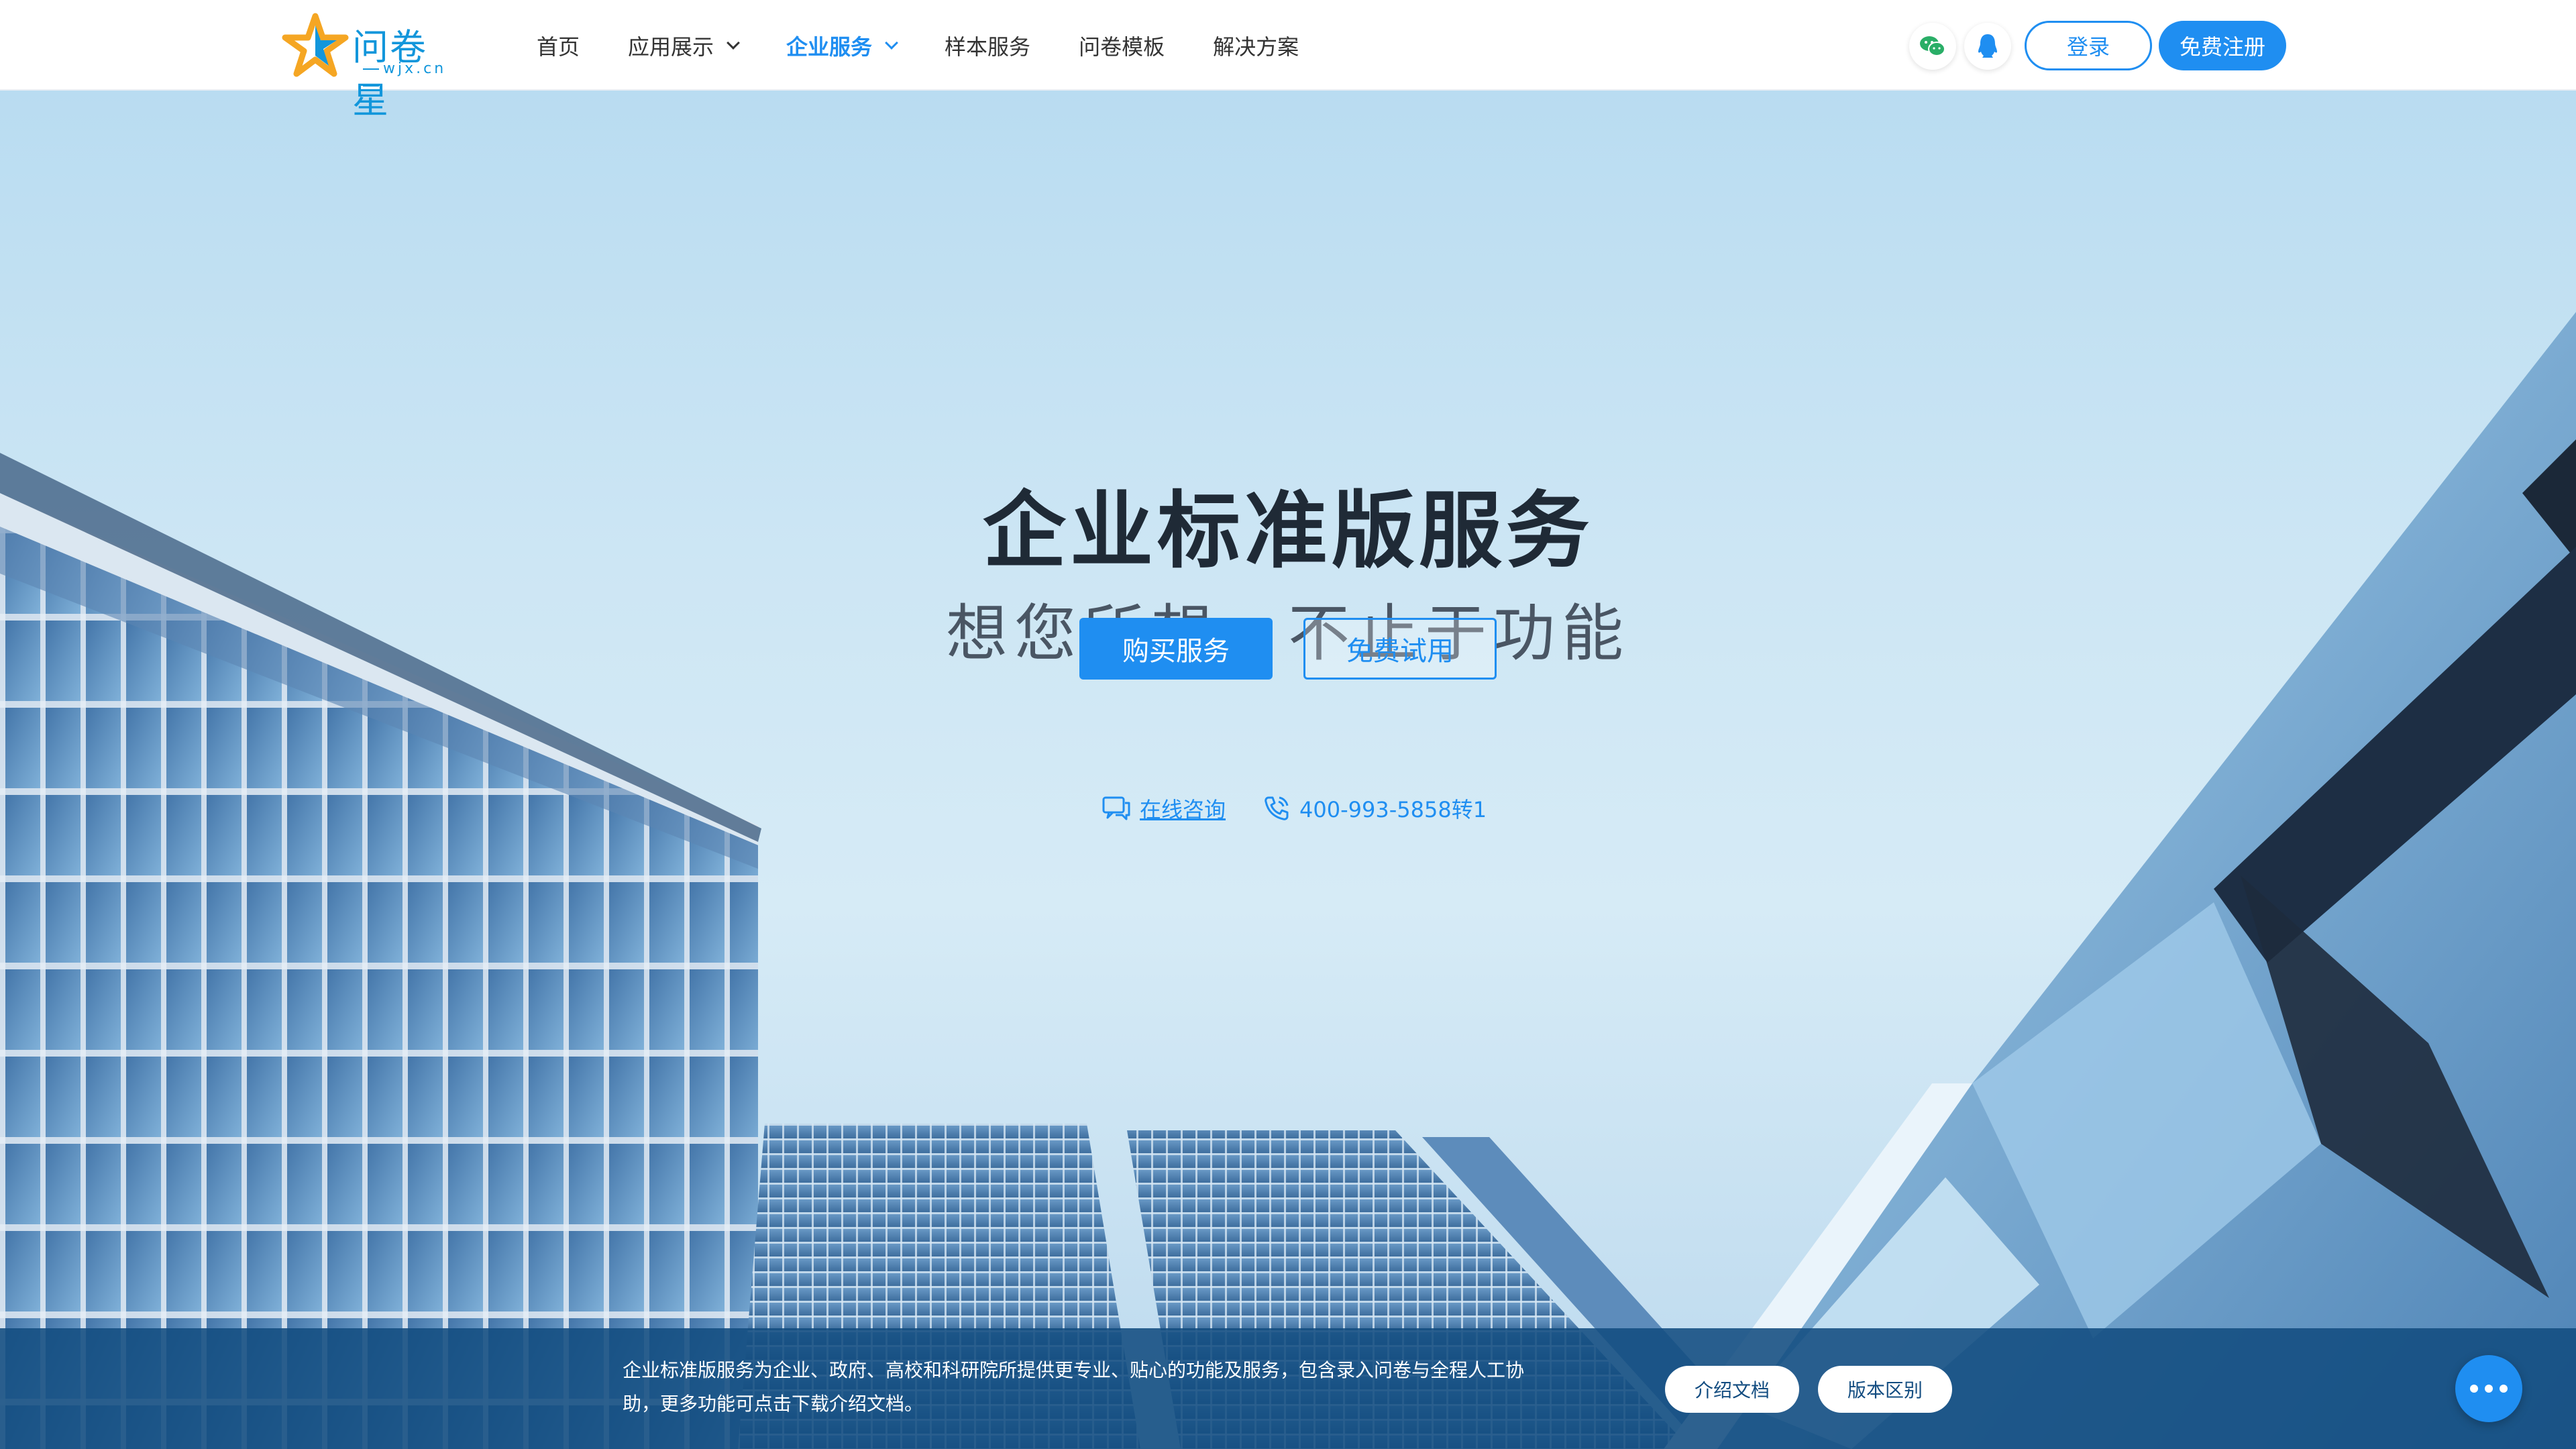 This screenshot has width=2576, height=1449. I want to click on phone-icon, so click(1277, 808).